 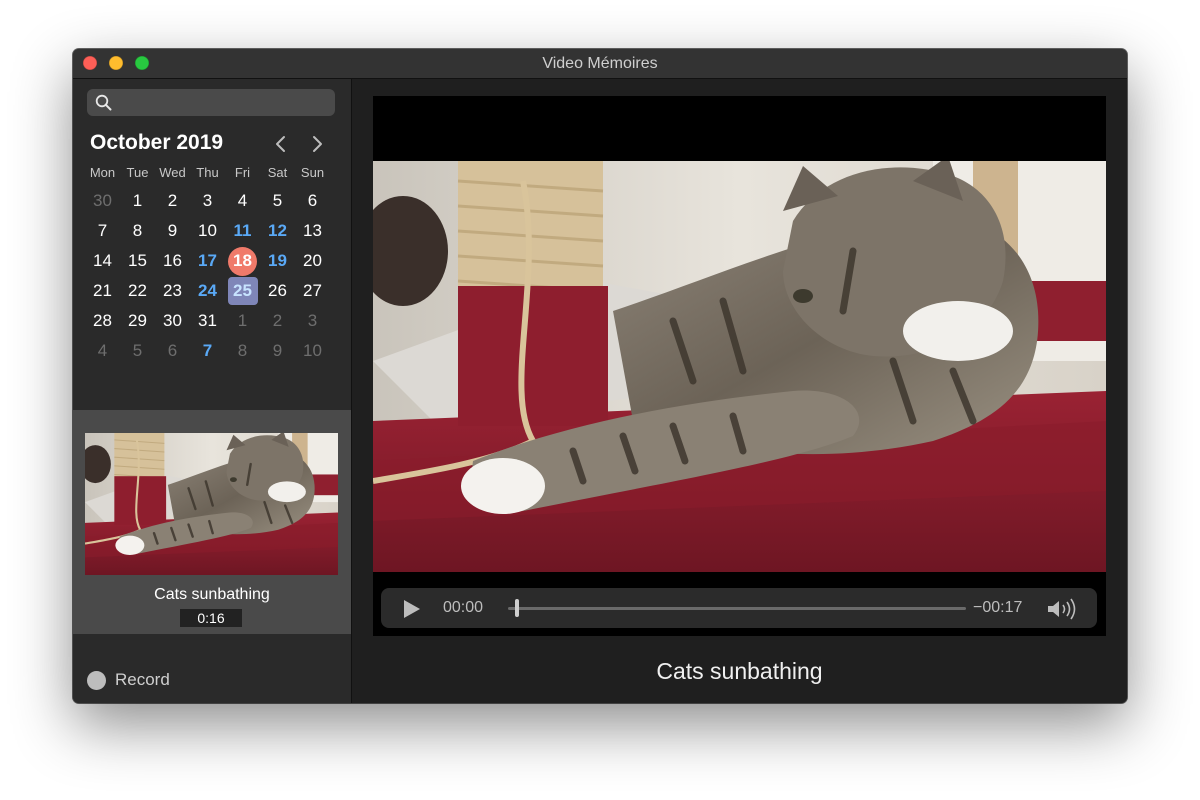 What do you see at coordinates (157, 142) in the screenshot?
I see `calendar-month-label: October 2019` at bounding box center [157, 142].